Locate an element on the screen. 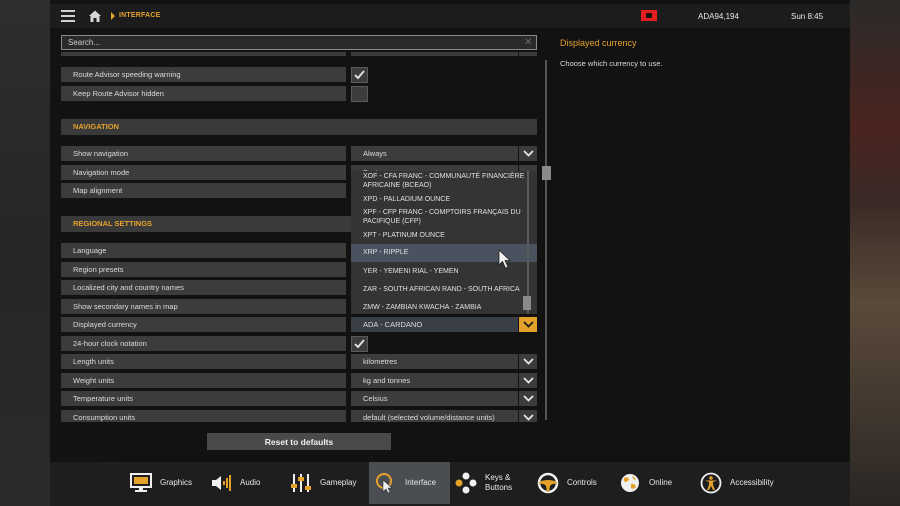  tab-label: Accessibility is located at coordinates (752, 482).